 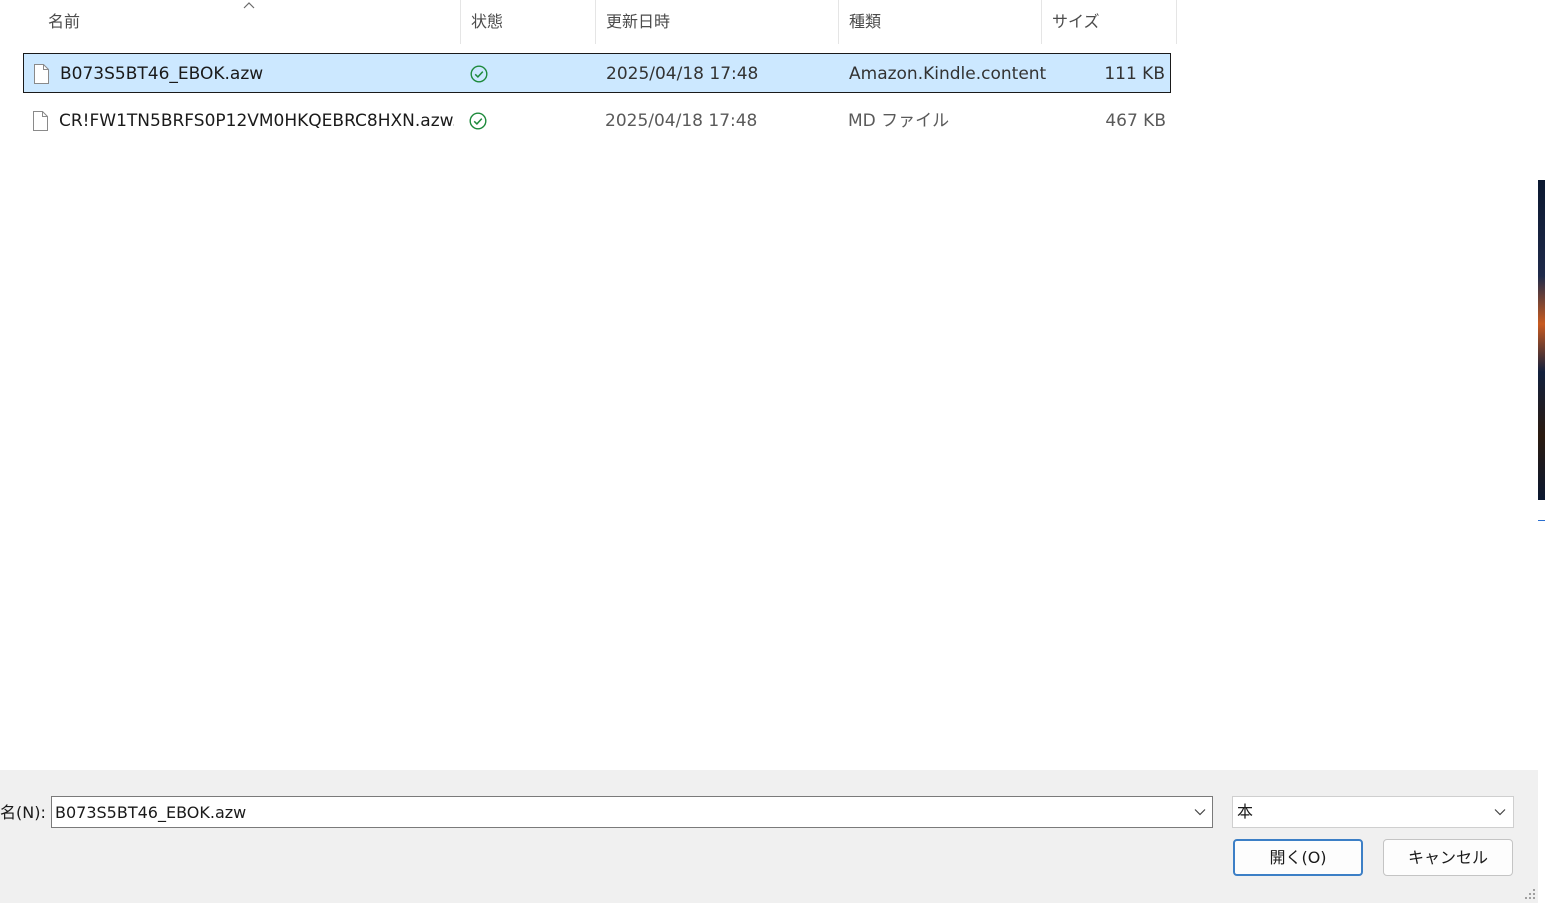 I want to click on column-divider, so click(x=1176, y=22).